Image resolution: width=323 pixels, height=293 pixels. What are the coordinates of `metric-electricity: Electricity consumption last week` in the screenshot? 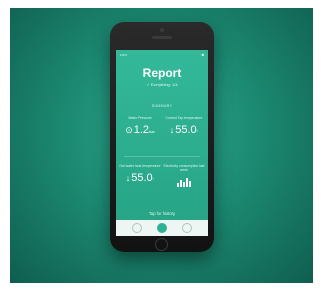 It's located at (184, 178).